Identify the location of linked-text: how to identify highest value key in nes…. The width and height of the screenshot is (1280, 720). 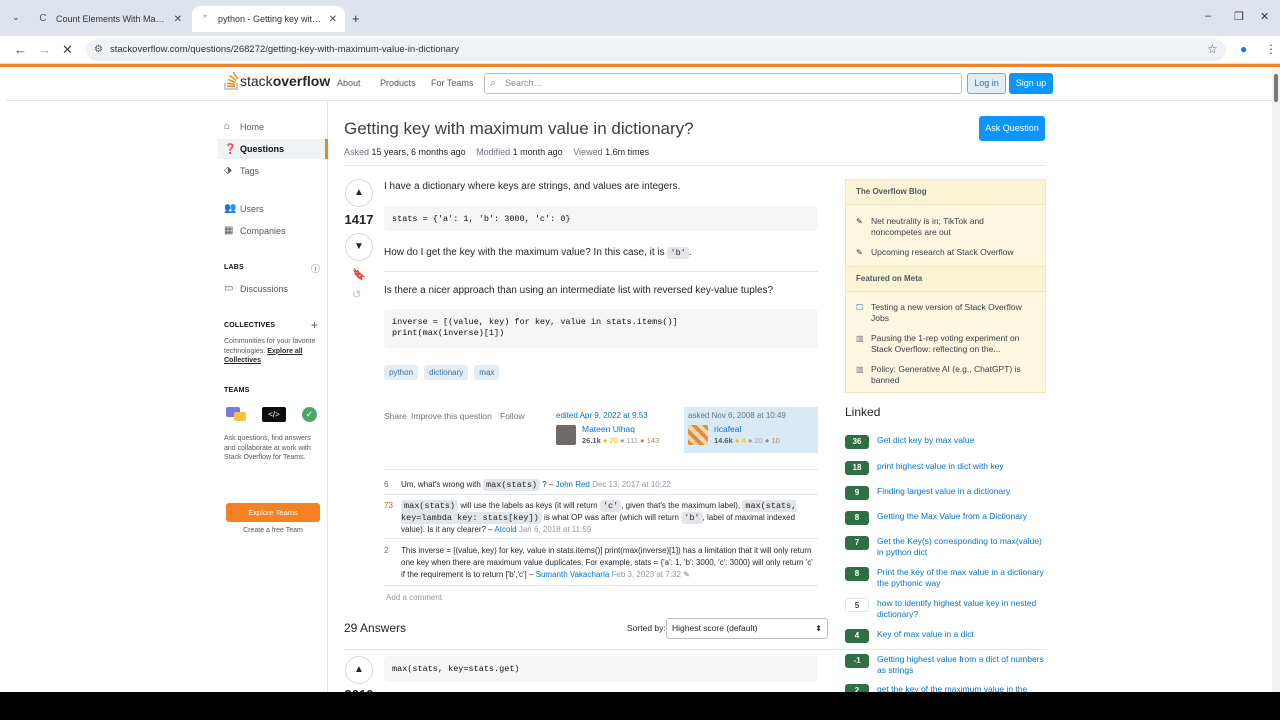
(961, 609).